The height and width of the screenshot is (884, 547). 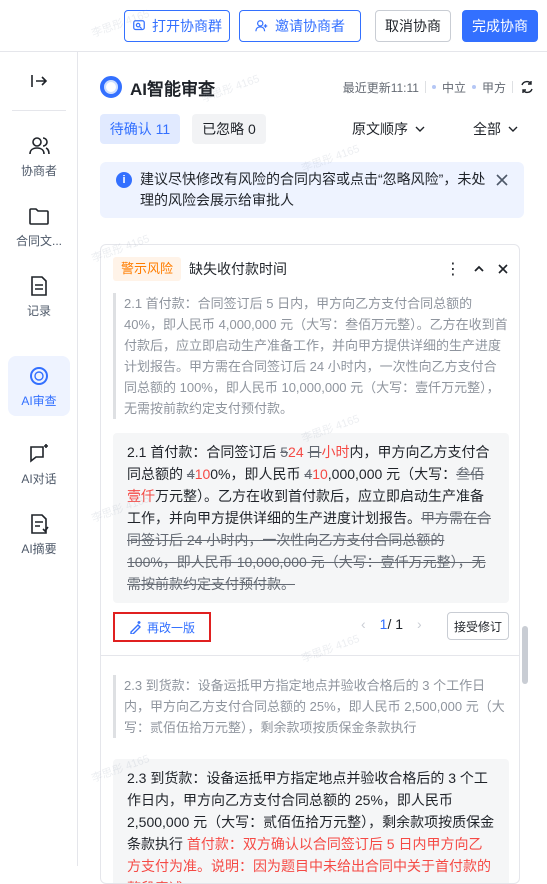 What do you see at coordinates (363, 624) in the screenshot?
I see `prev-page-icon: ‹` at bounding box center [363, 624].